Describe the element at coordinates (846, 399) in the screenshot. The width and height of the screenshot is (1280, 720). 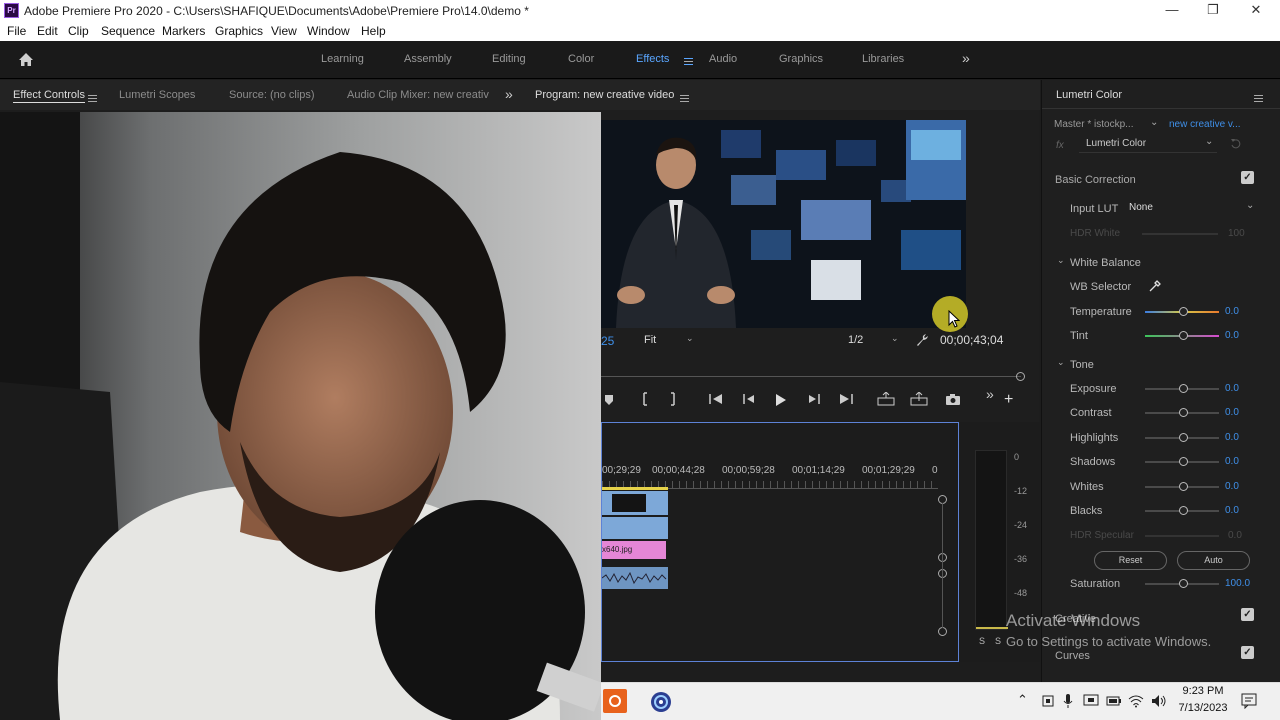
I see `go-to-out-icon` at that location.